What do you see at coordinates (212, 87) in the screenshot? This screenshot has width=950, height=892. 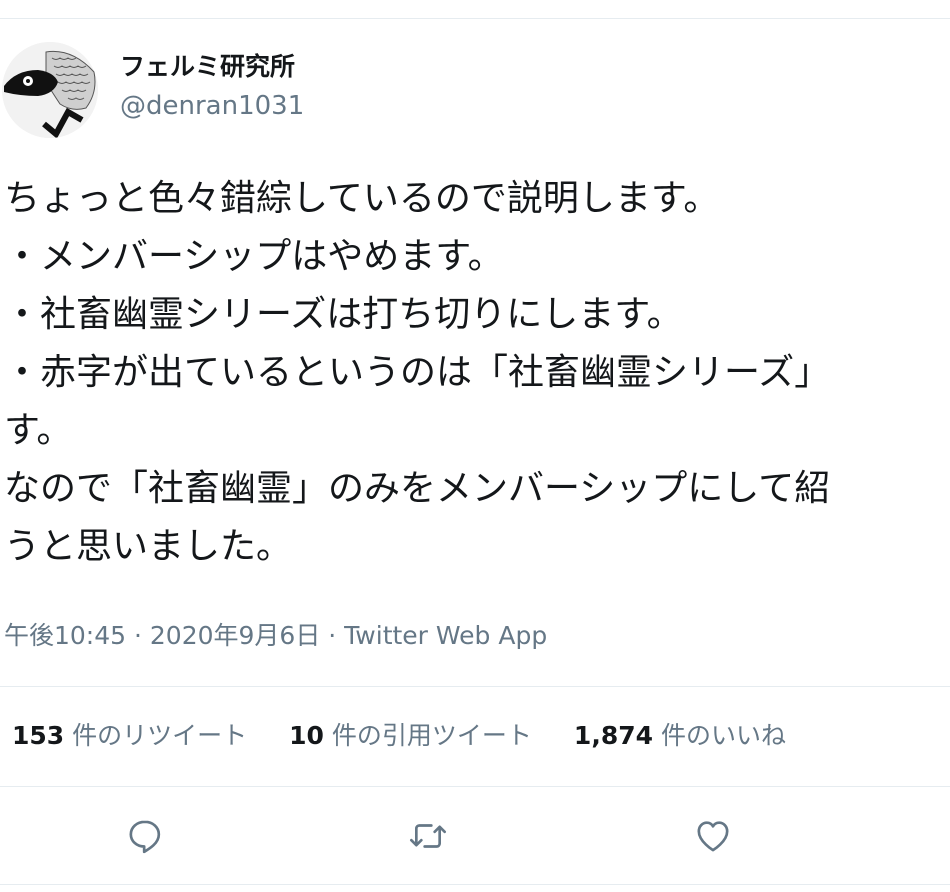 I see `author-block: フェルミ研究所 @denran1031` at bounding box center [212, 87].